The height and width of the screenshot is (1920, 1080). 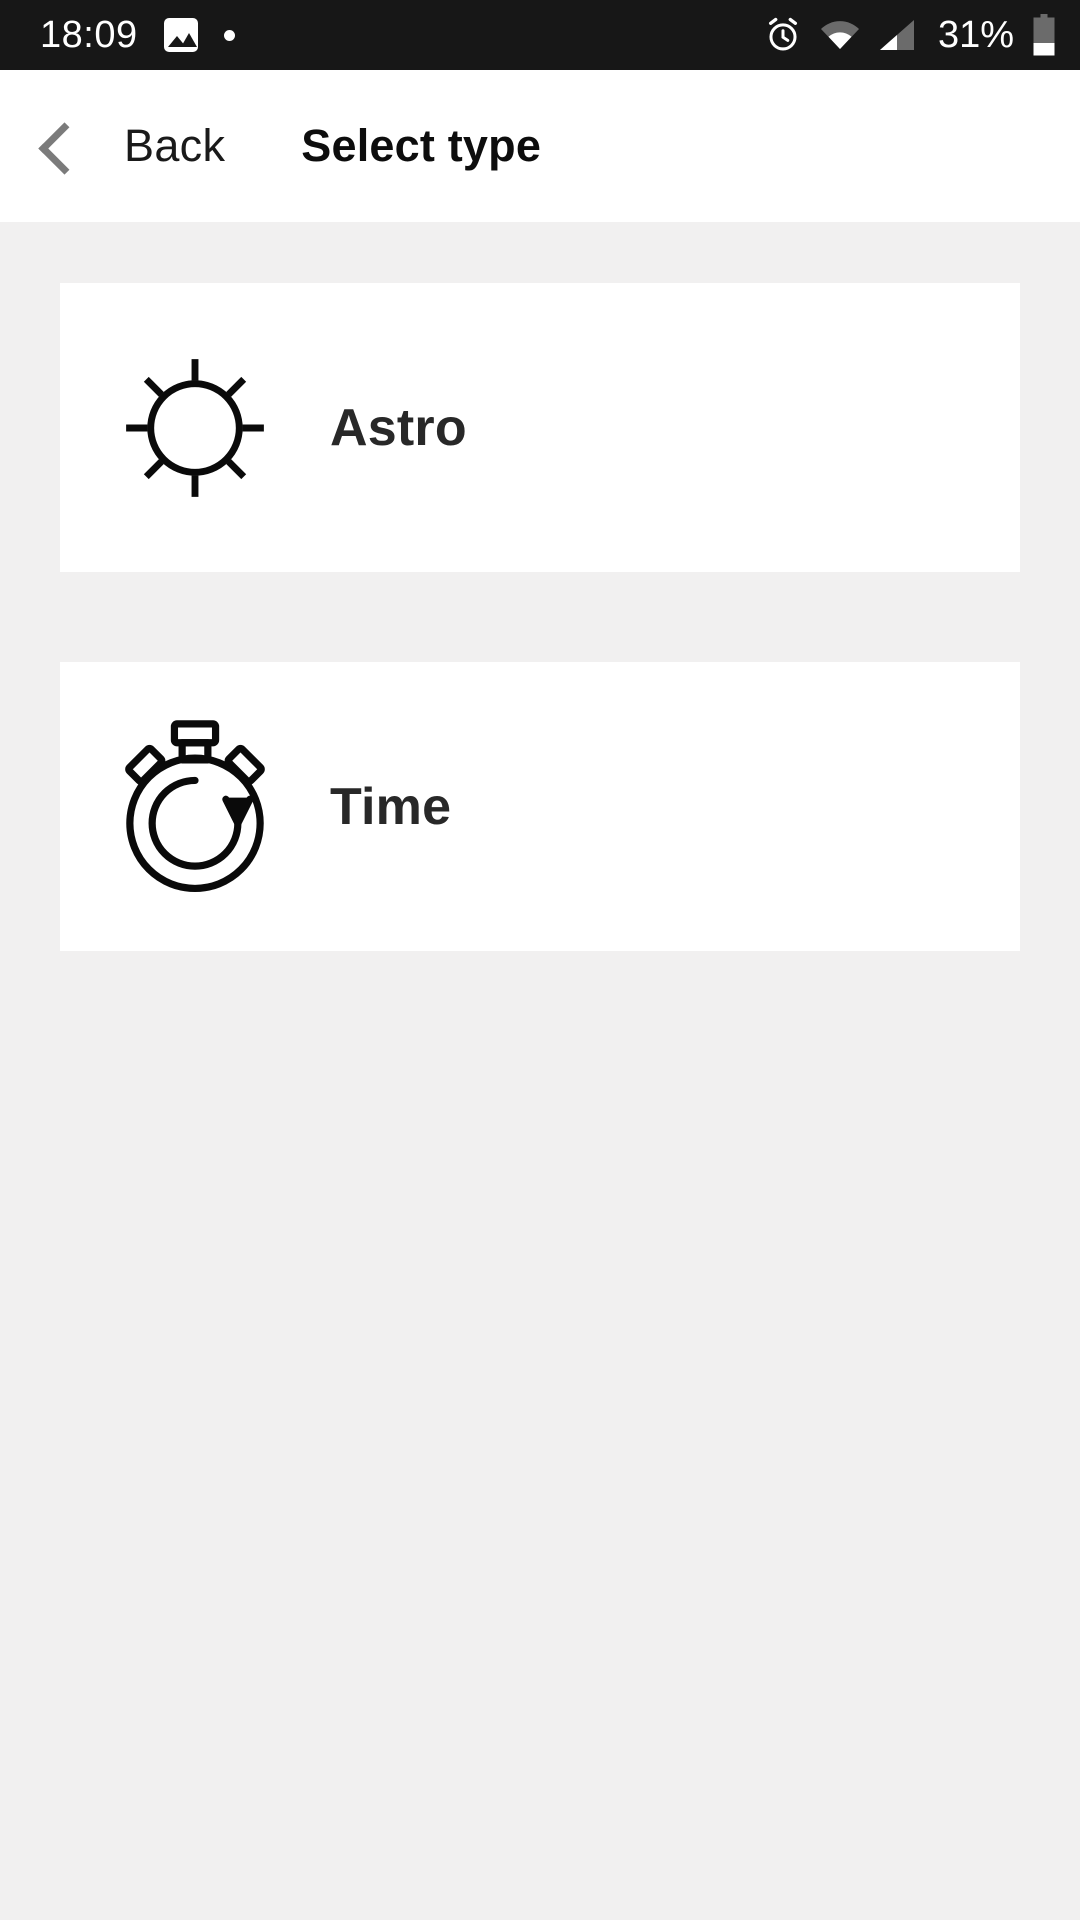 I want to click on sun-icon, so click(x=195, y=428).